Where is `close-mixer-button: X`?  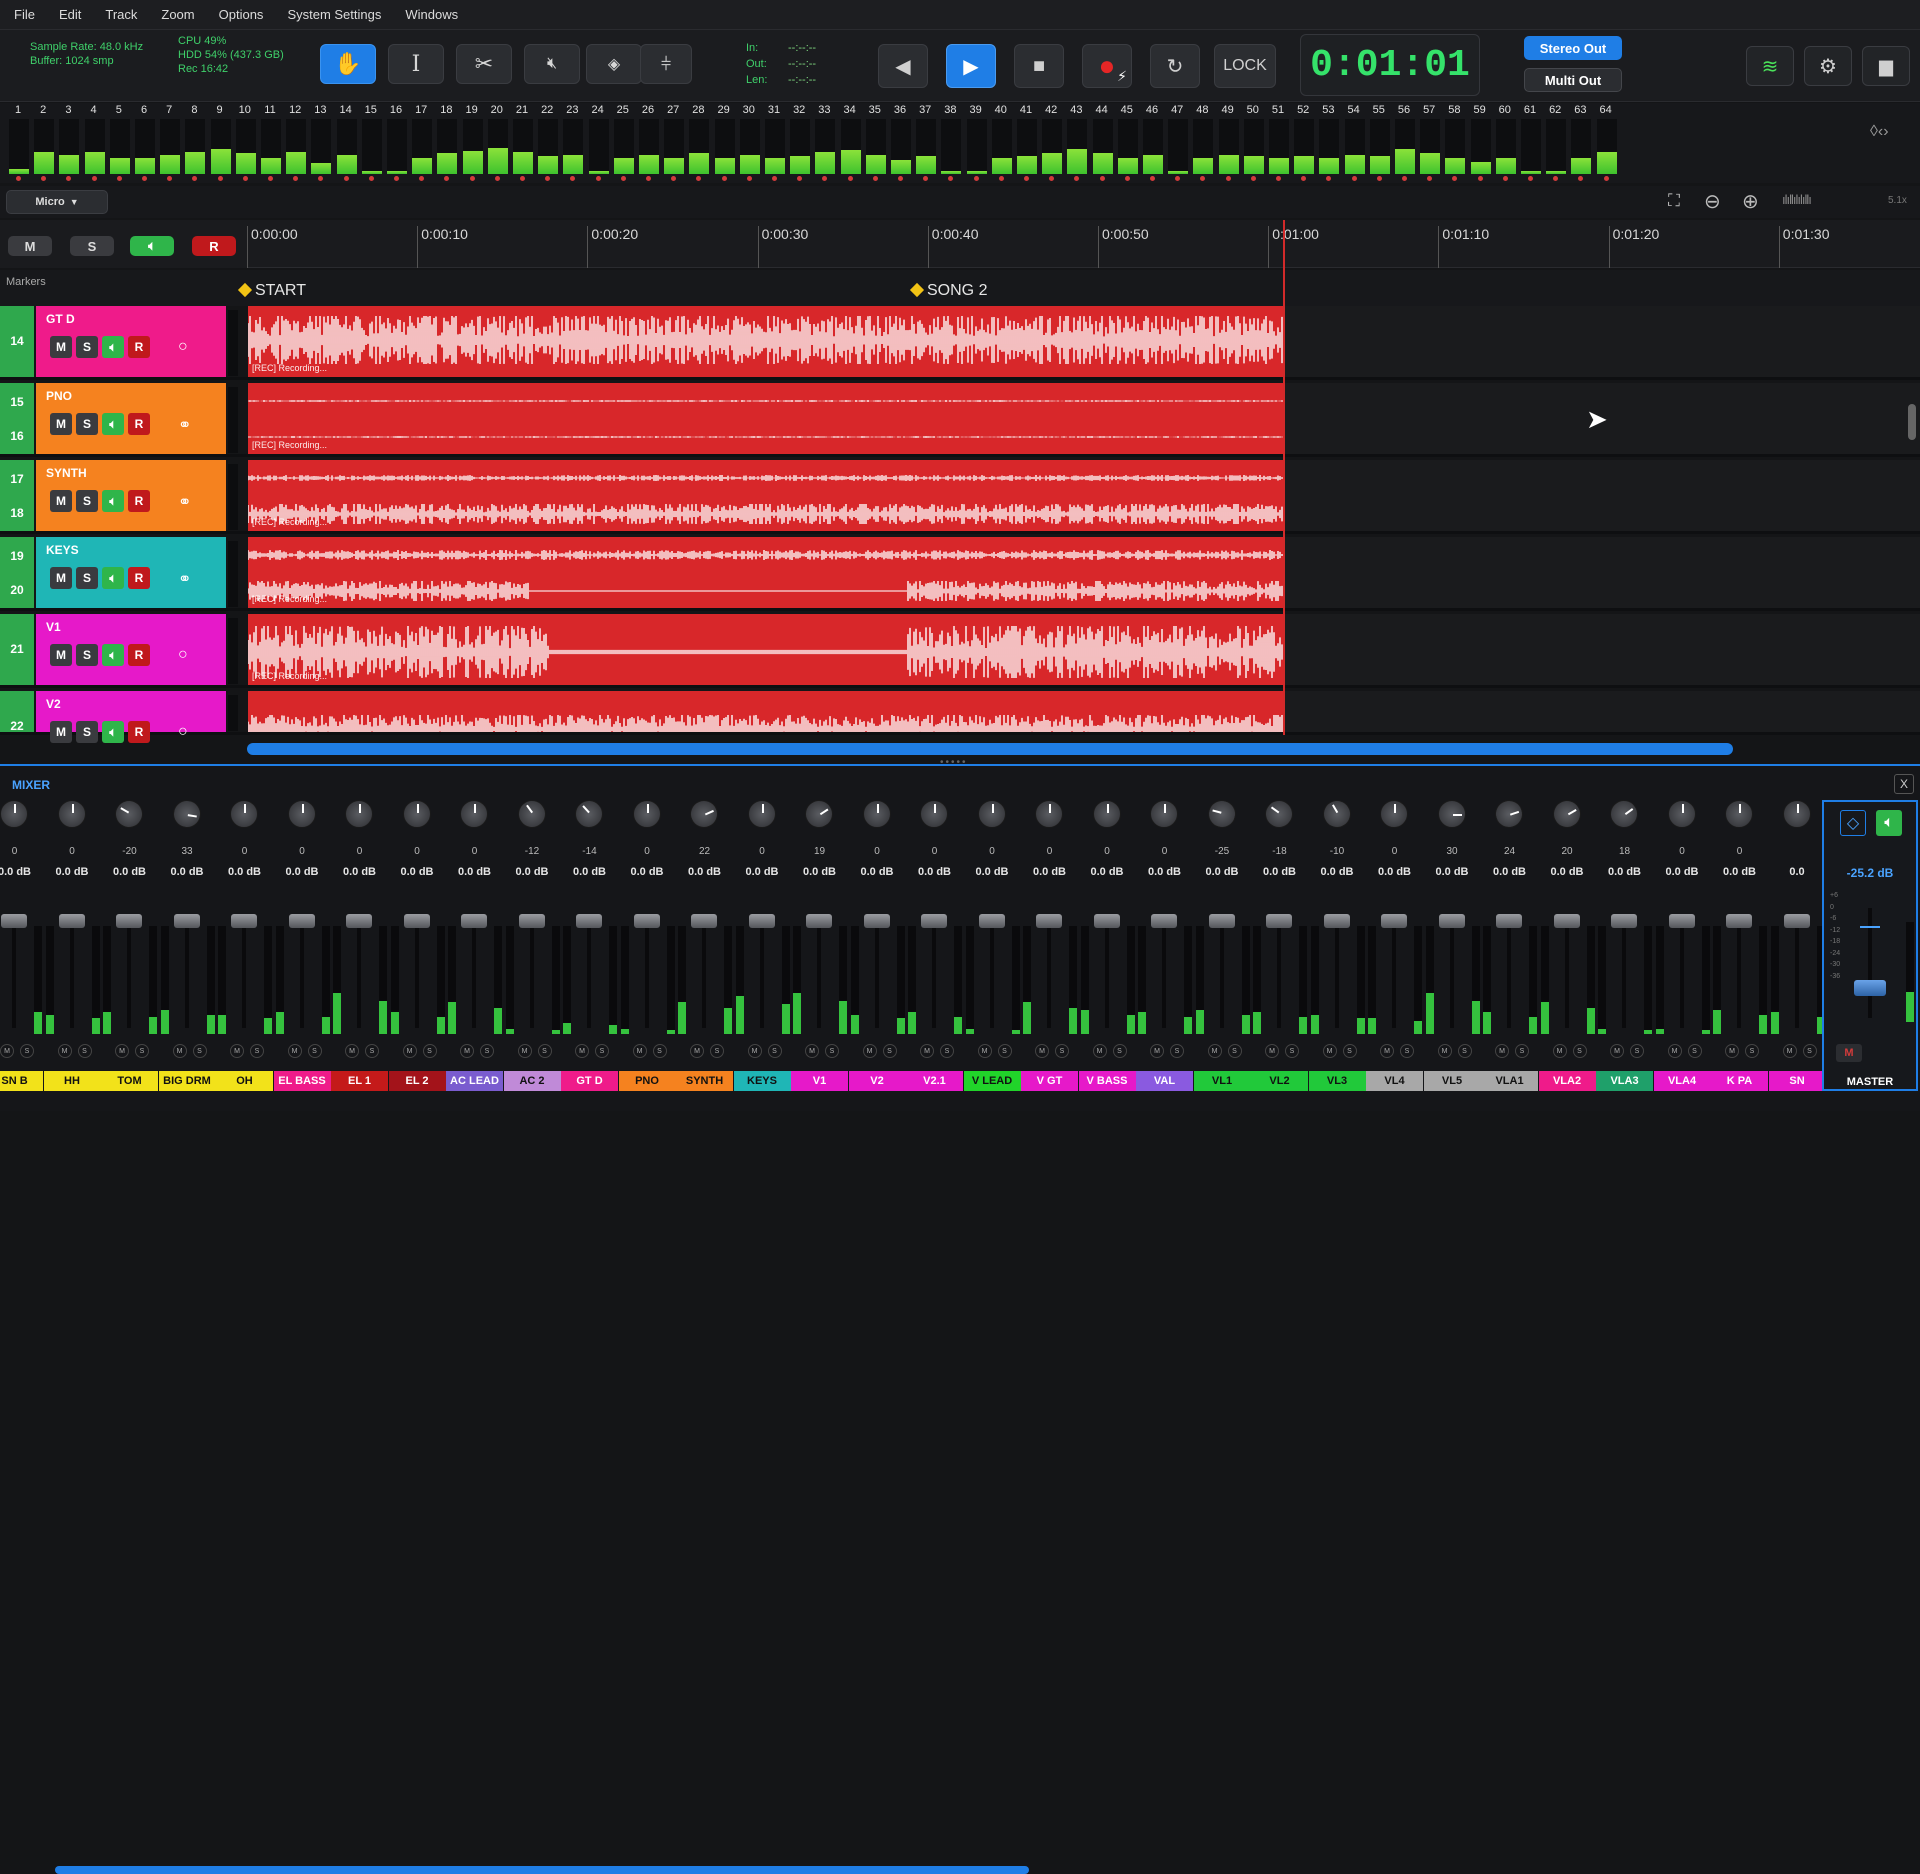 close-mixer-button: X is located at coordinates (1904, 784).